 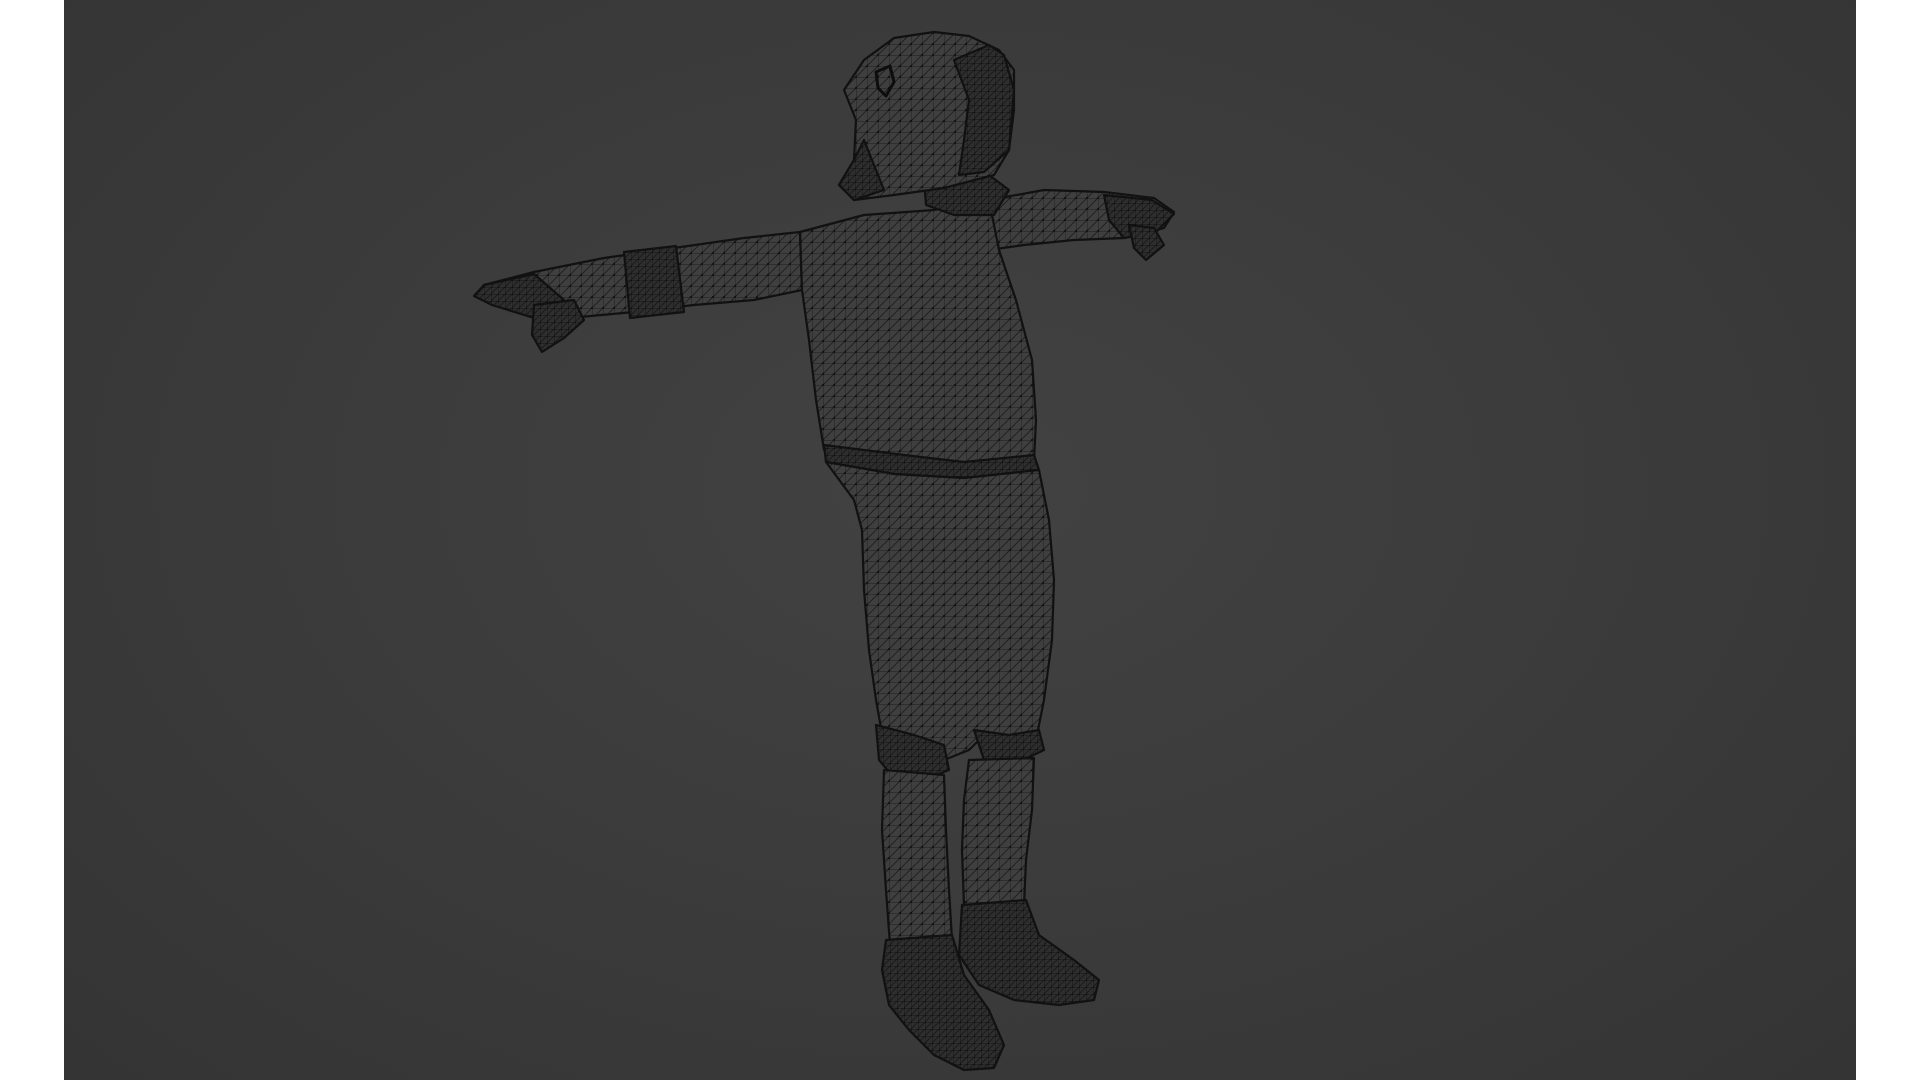 What do you see at coordinates (638, 292) in the screenshot?
I see `left-arm-mesh` at bounding box center [638, 292].